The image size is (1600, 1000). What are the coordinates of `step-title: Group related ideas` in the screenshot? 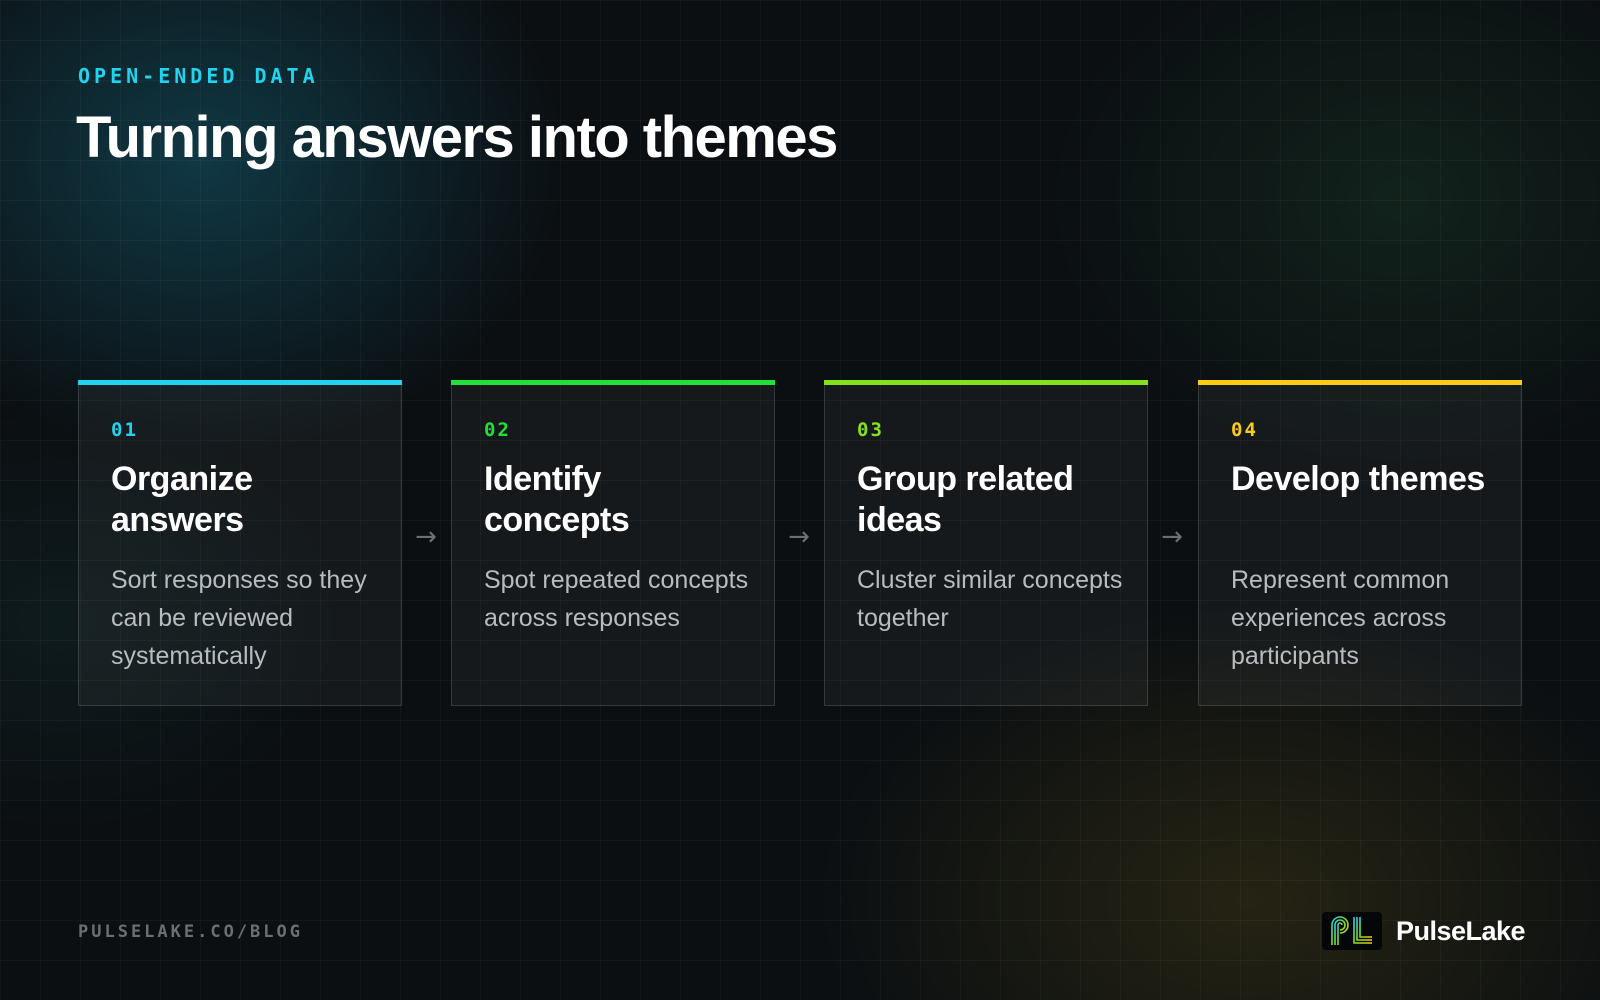 It's located at (965, 499).